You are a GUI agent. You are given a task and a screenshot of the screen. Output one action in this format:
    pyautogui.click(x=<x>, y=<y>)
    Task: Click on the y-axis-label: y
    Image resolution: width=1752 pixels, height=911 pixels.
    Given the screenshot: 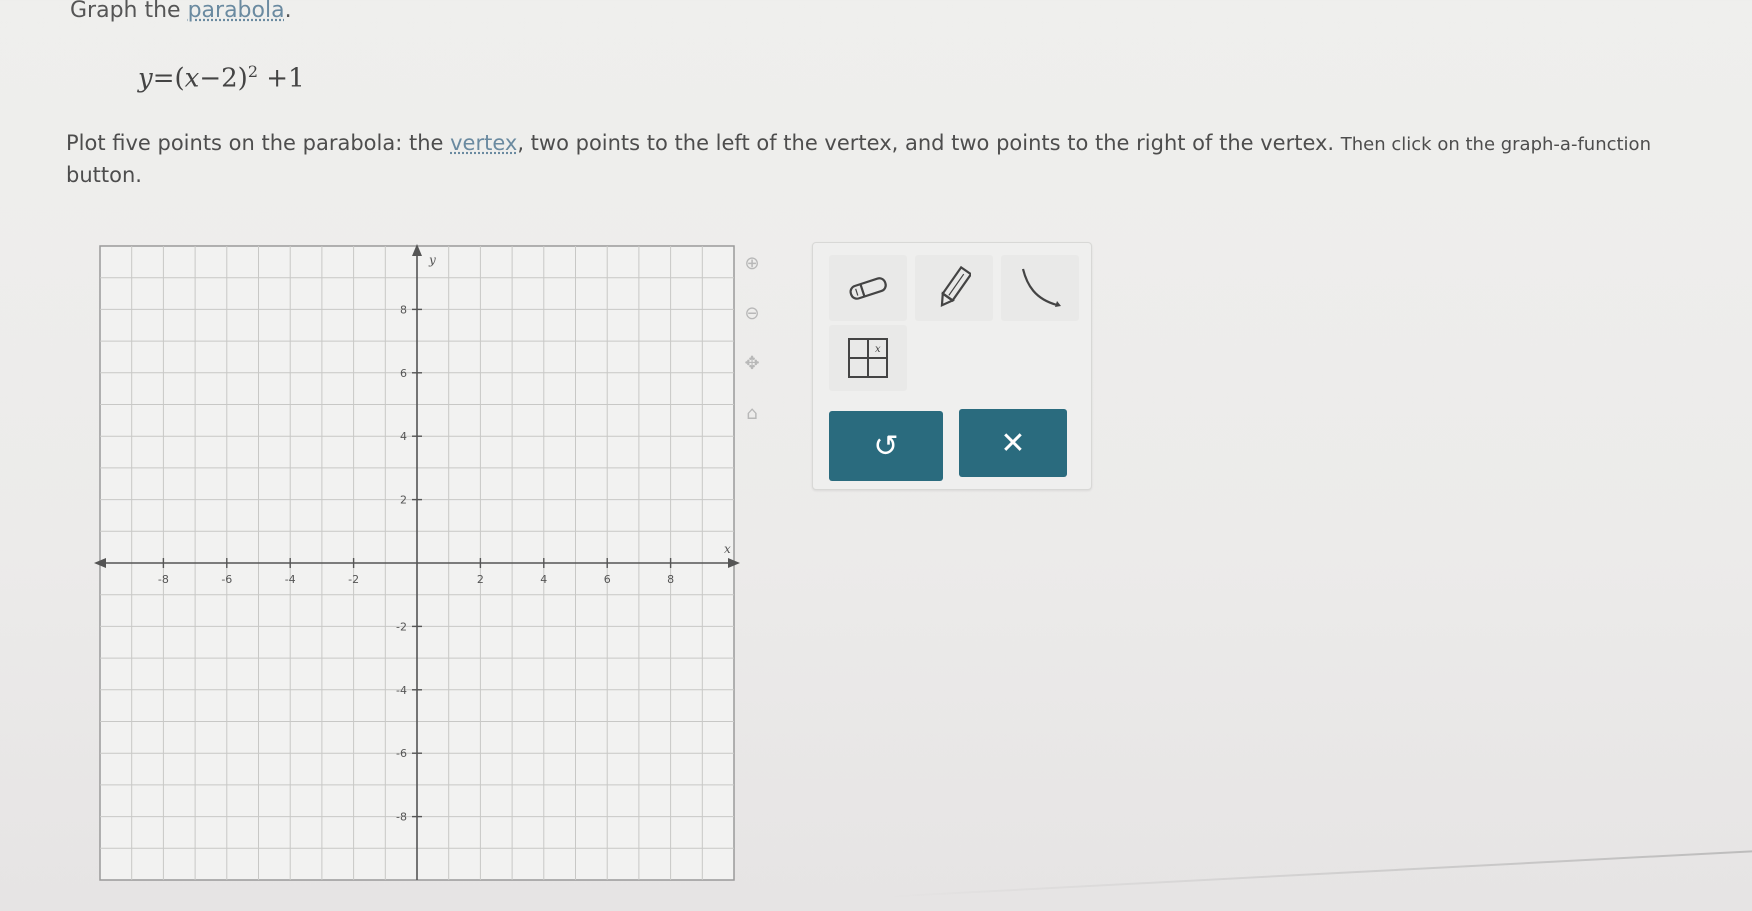 What is the action you would take?
    pyautogui.click(x=432, y=260)
    